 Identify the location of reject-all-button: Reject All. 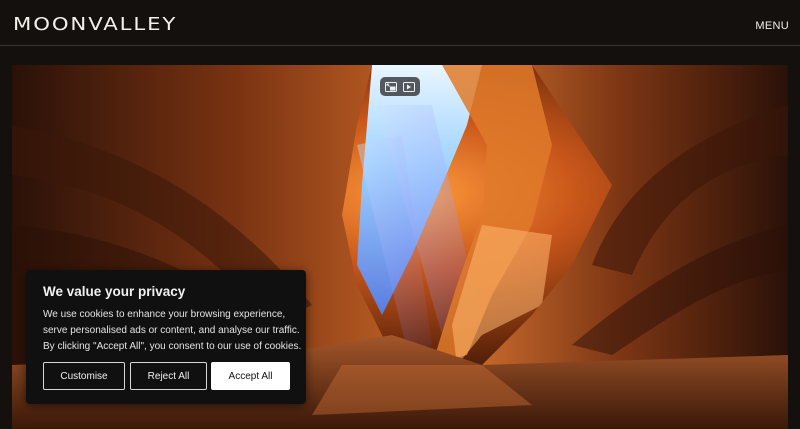
(168, 376).